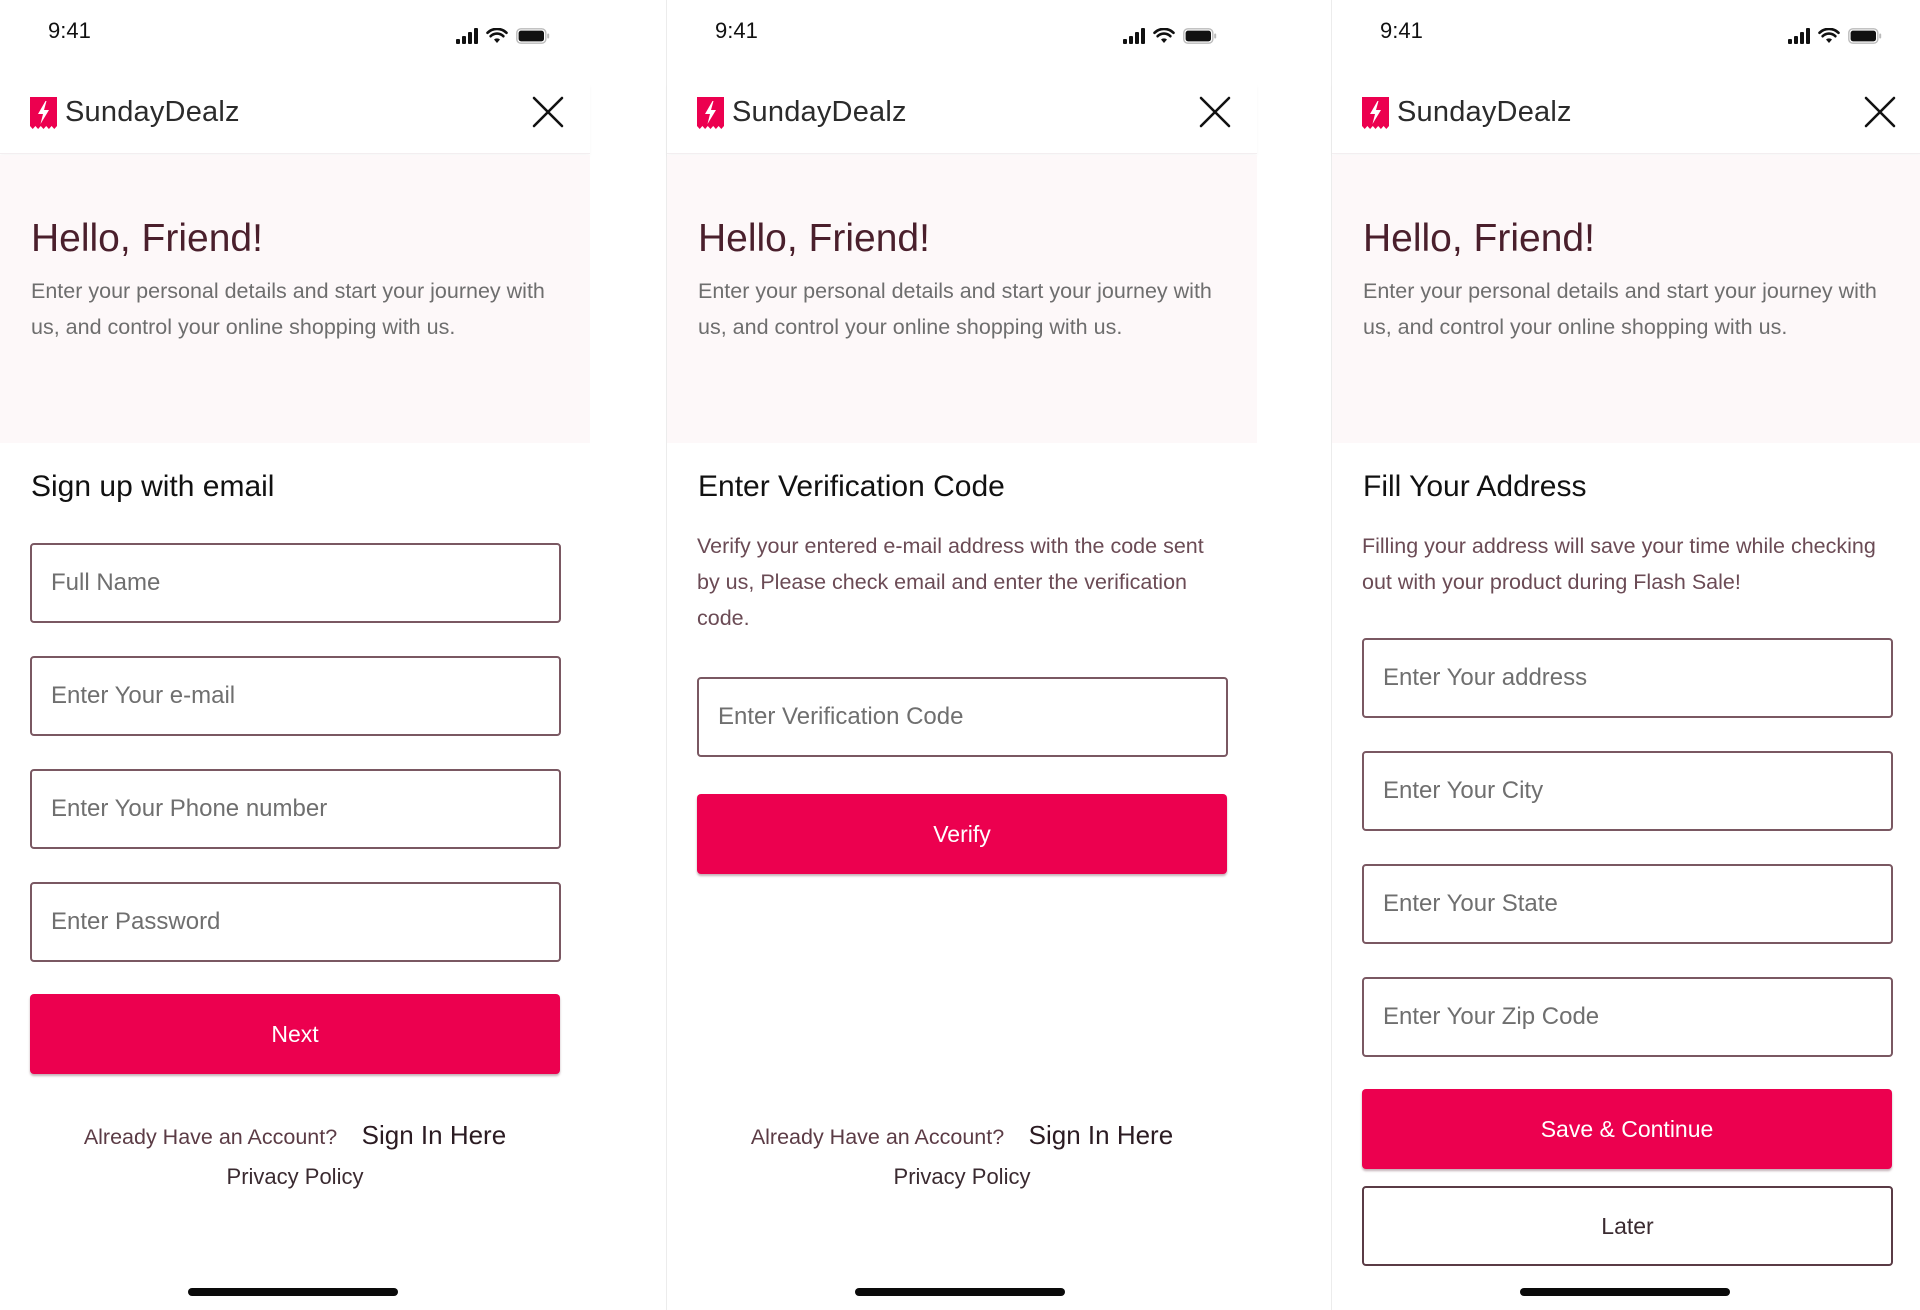 The image size is (1920, 1310). I want to click on full-name-field, so click(295, 583).